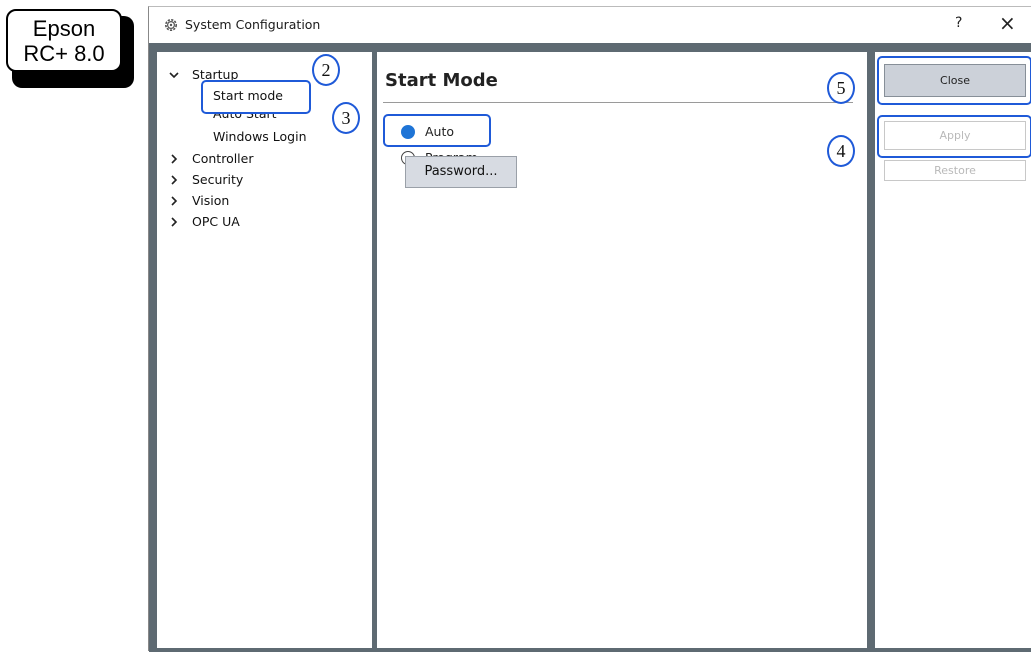 This screenshot has height=652, width=1031. Describe the element at coordinates (954, 80) in the screenshot. I see `callout-highlight-close` at that location.